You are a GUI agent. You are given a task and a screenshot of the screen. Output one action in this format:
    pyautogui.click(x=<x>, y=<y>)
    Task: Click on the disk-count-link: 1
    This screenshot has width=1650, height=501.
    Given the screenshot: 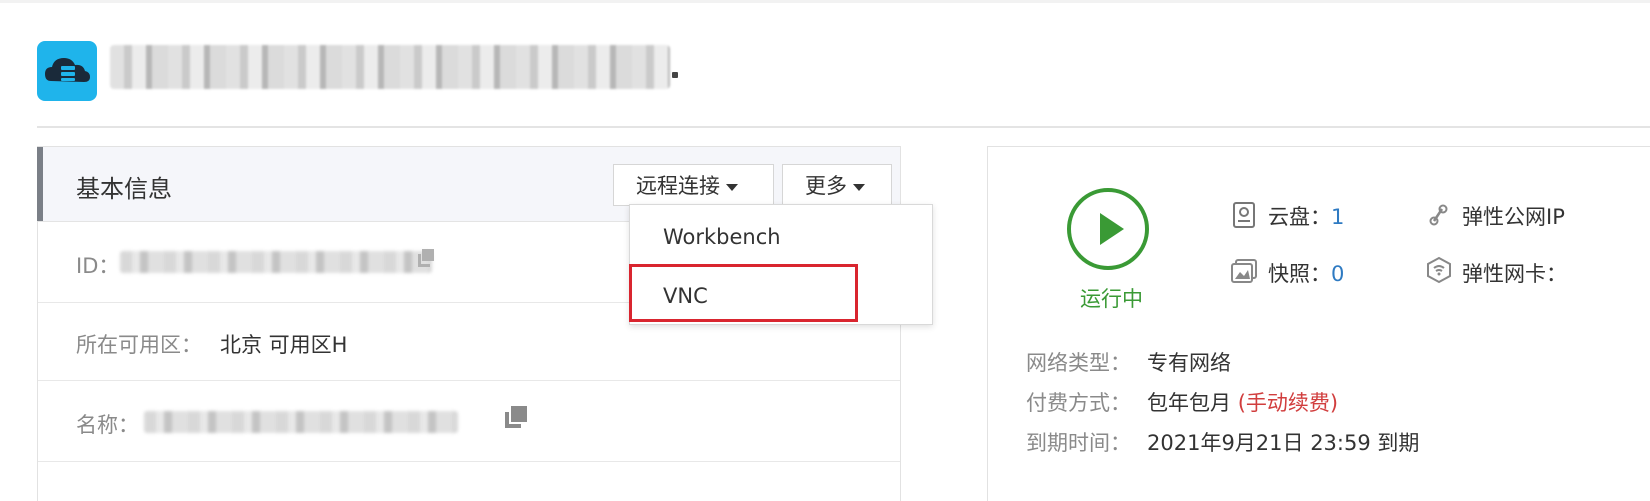 What is the action you would take?
    pyautogui.click(x=1337, y=217)
    